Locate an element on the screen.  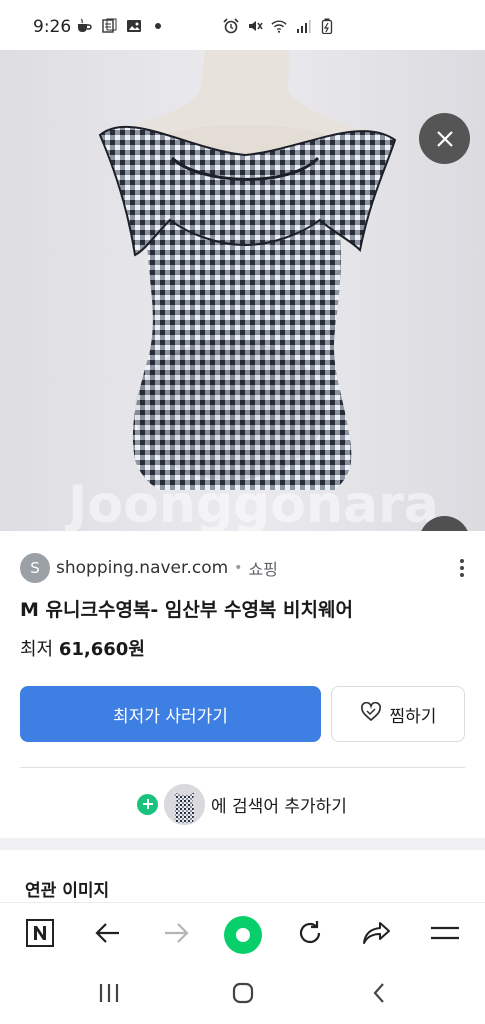
source-domain: shopping.naver.com is located at coordinates (142, 568).